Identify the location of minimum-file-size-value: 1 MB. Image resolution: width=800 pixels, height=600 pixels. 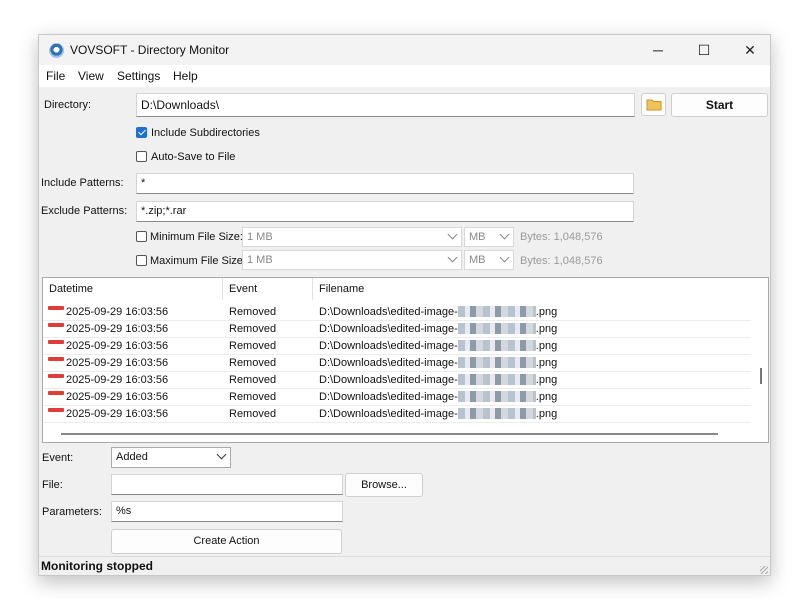
(260, 237).